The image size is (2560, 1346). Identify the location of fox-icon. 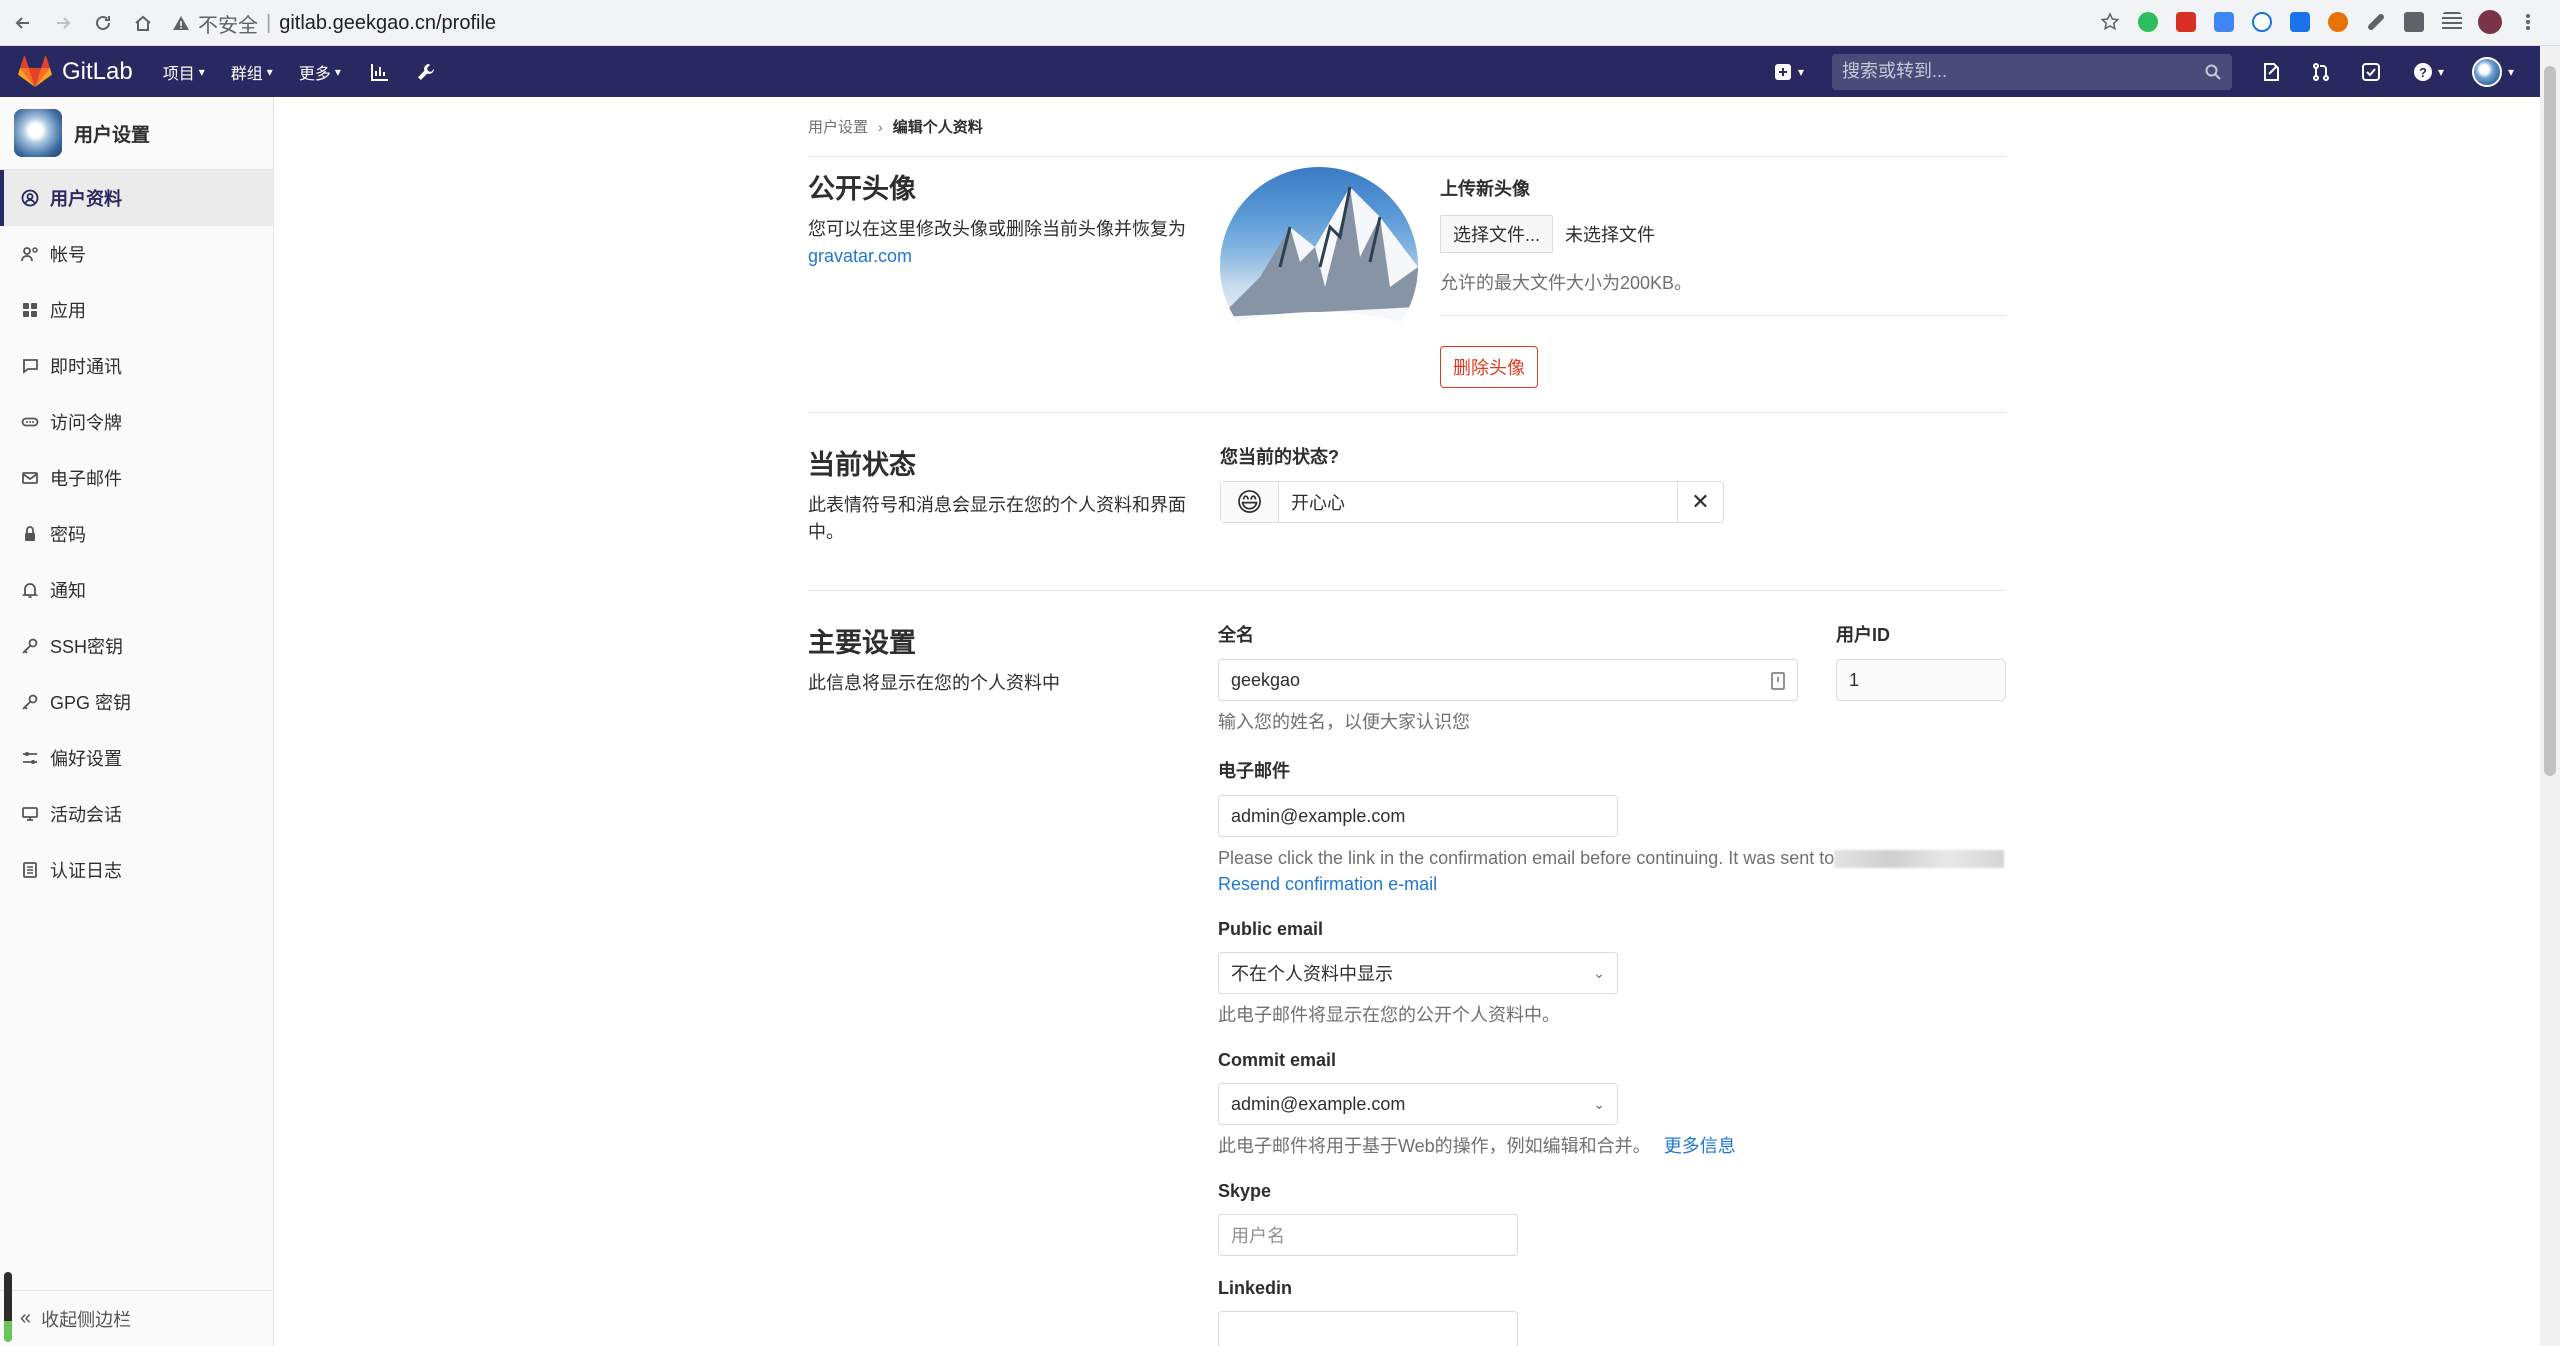
(2338, 22).